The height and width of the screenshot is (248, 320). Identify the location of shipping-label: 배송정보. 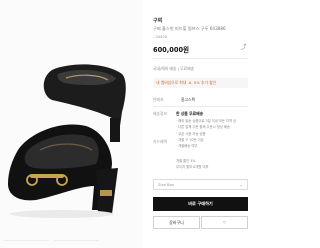
(160, 113).